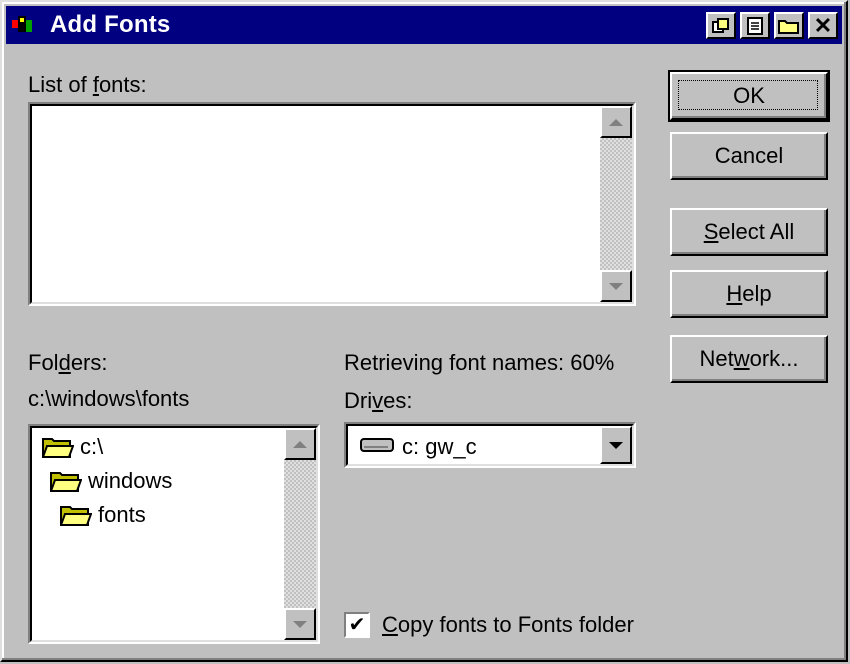 The width and height of the screenshot is (850, 664). Describe the element at coordinates (749, 232) in the screenshot. I see `select-all-button: Select All` at that location.